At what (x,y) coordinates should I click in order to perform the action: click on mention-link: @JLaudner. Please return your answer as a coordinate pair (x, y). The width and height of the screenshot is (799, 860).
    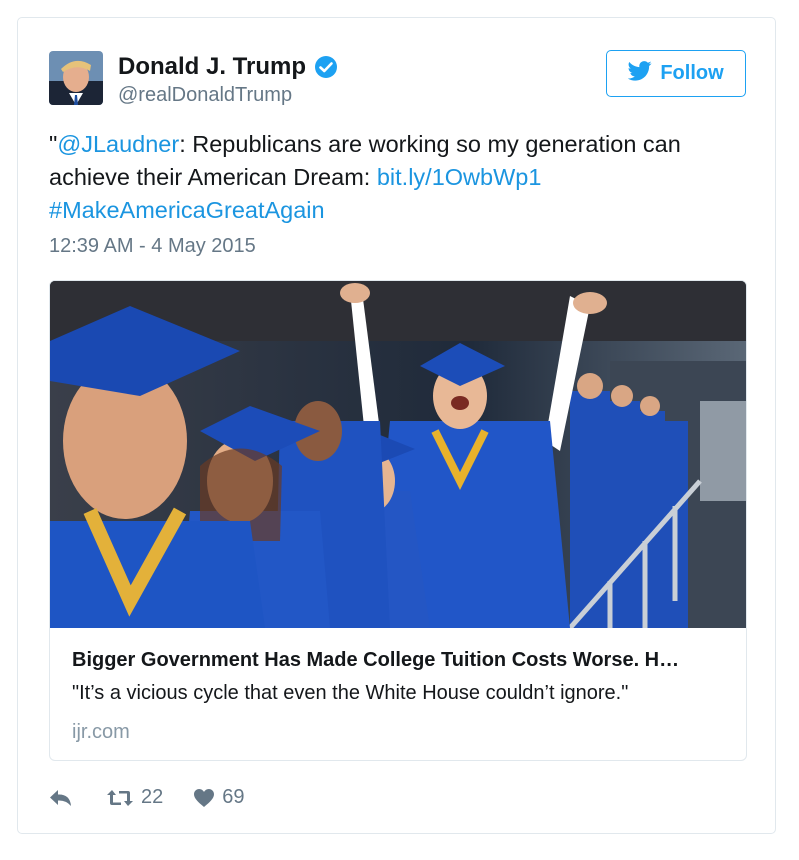
    Looking at the image, I should click on (118, 144).